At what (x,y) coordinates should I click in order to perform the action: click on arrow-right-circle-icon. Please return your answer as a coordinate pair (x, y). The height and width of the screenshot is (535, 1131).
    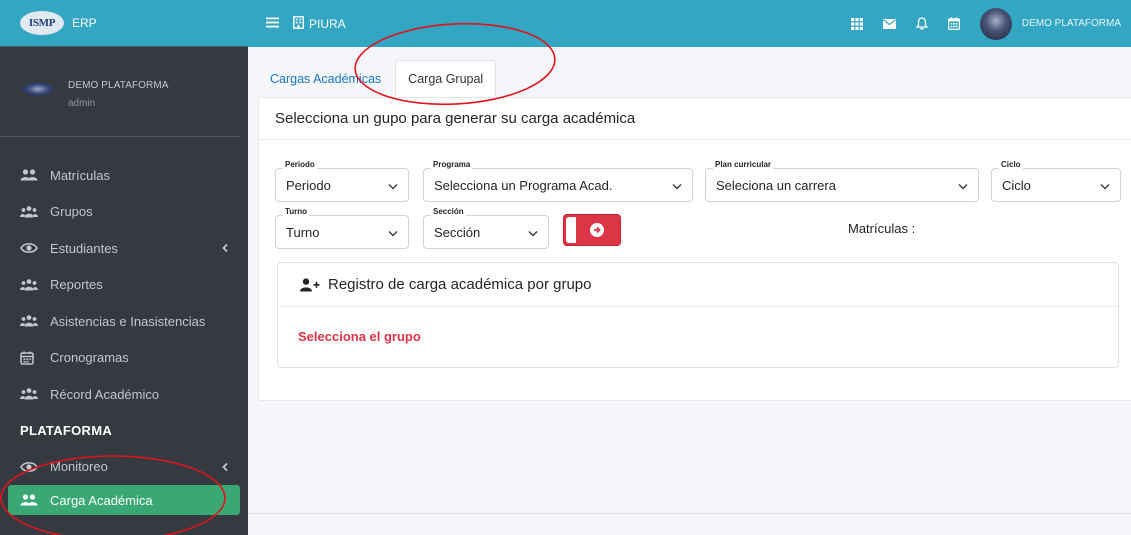
    Looking at the image, I should click on (597, 230).